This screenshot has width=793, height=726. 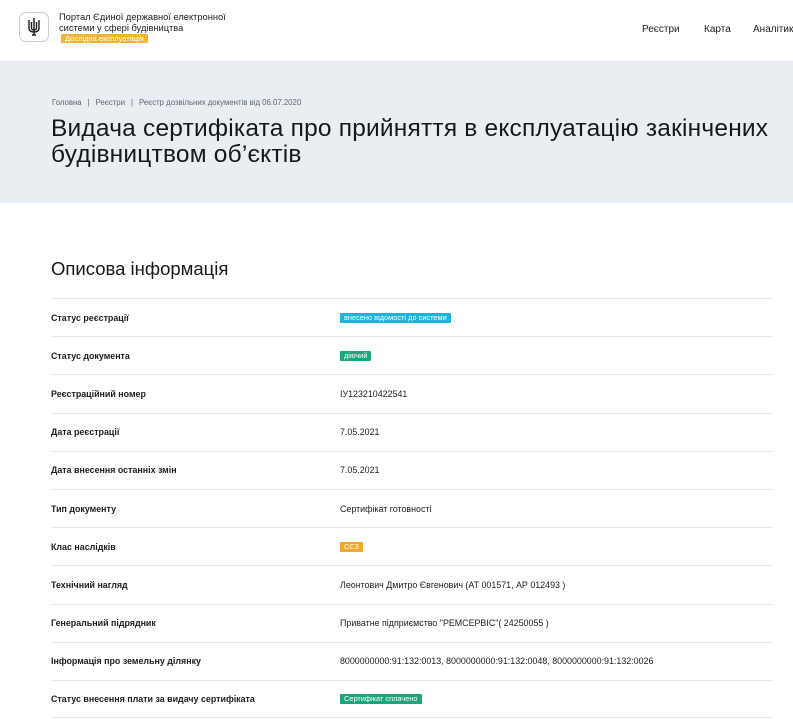 I want to click on status-badge: внесено відомості до системи, so click(x=395, y=317).